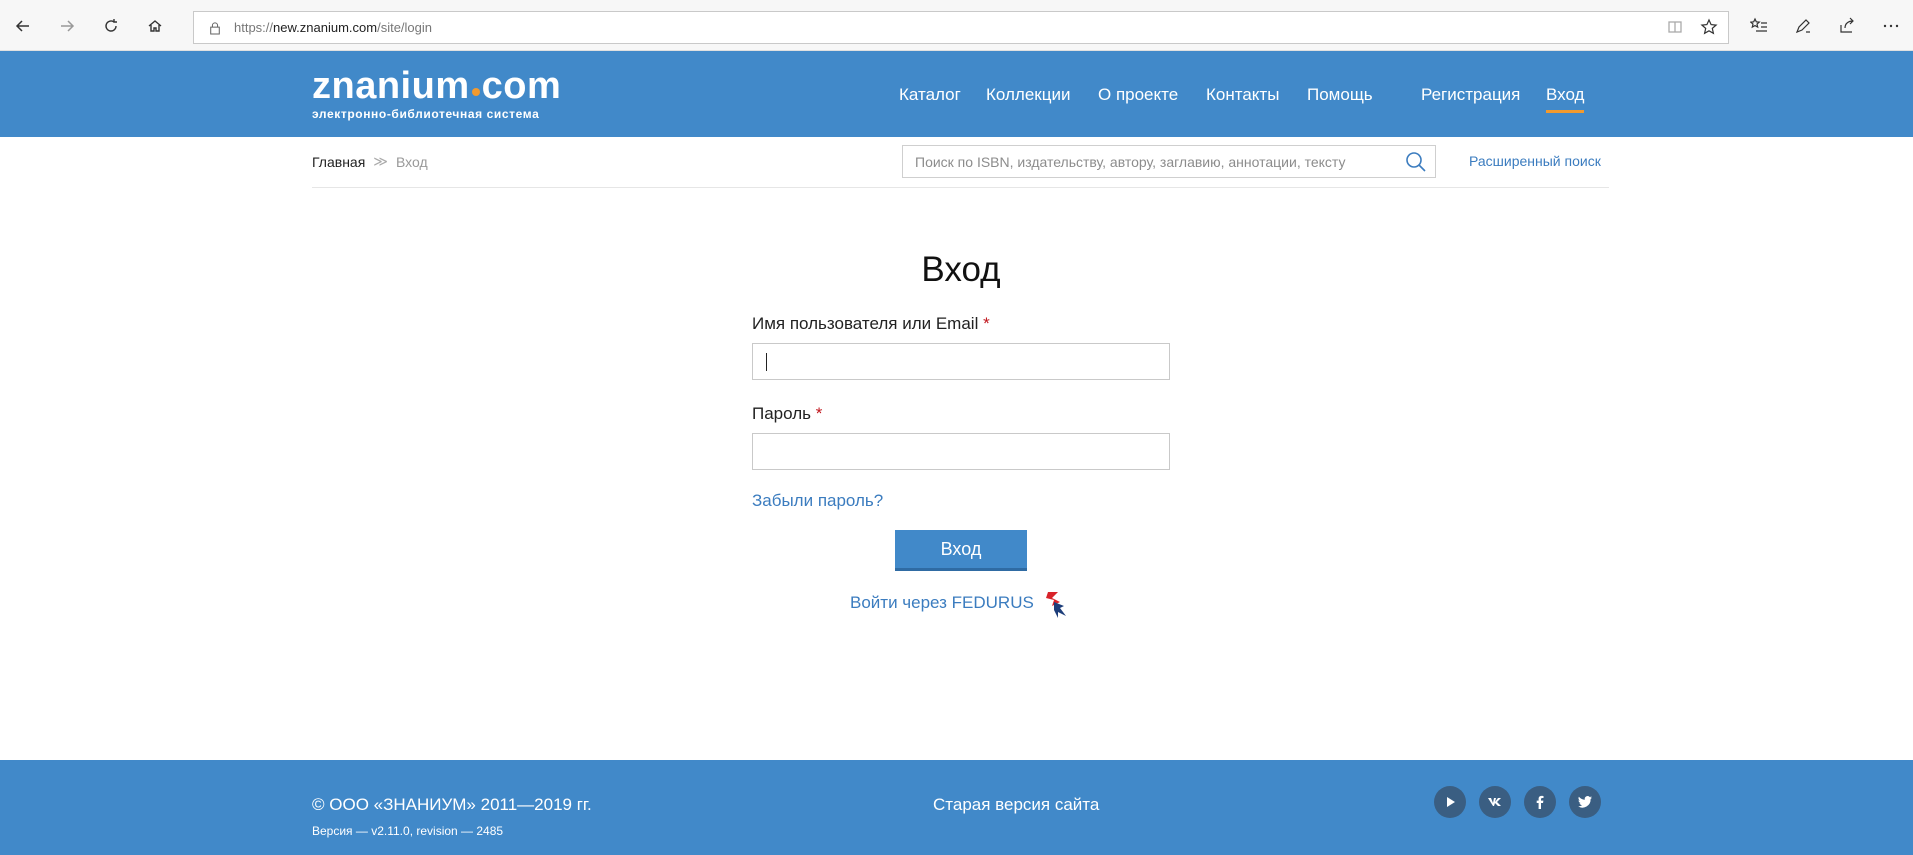  What do you see at coordinates (787, 413) in the screenshot?
I see `password-label: Пароль *` at bounding box center [787, 413].